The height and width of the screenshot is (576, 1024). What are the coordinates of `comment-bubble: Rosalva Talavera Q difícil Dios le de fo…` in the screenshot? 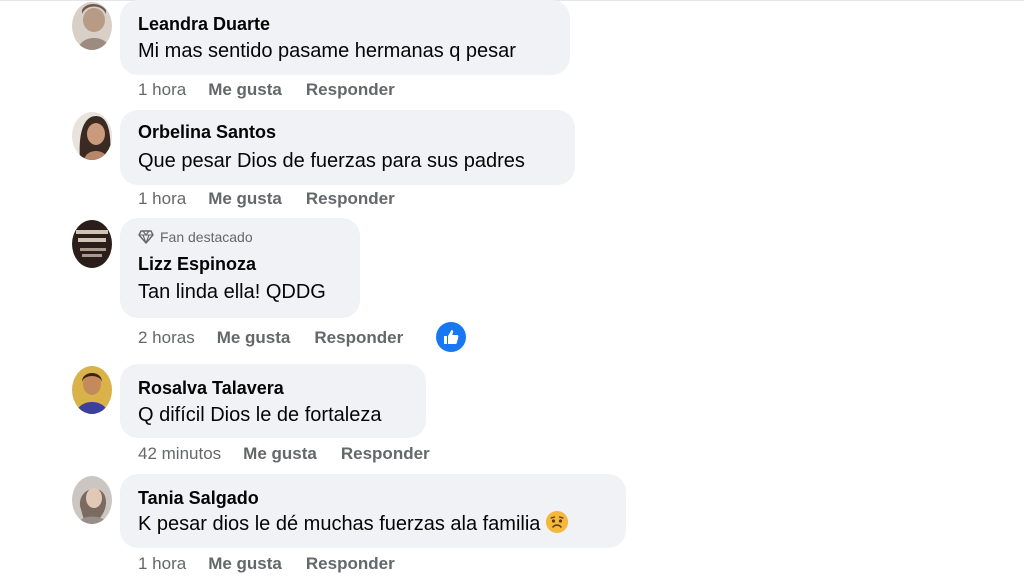 It's located at (273, 401).